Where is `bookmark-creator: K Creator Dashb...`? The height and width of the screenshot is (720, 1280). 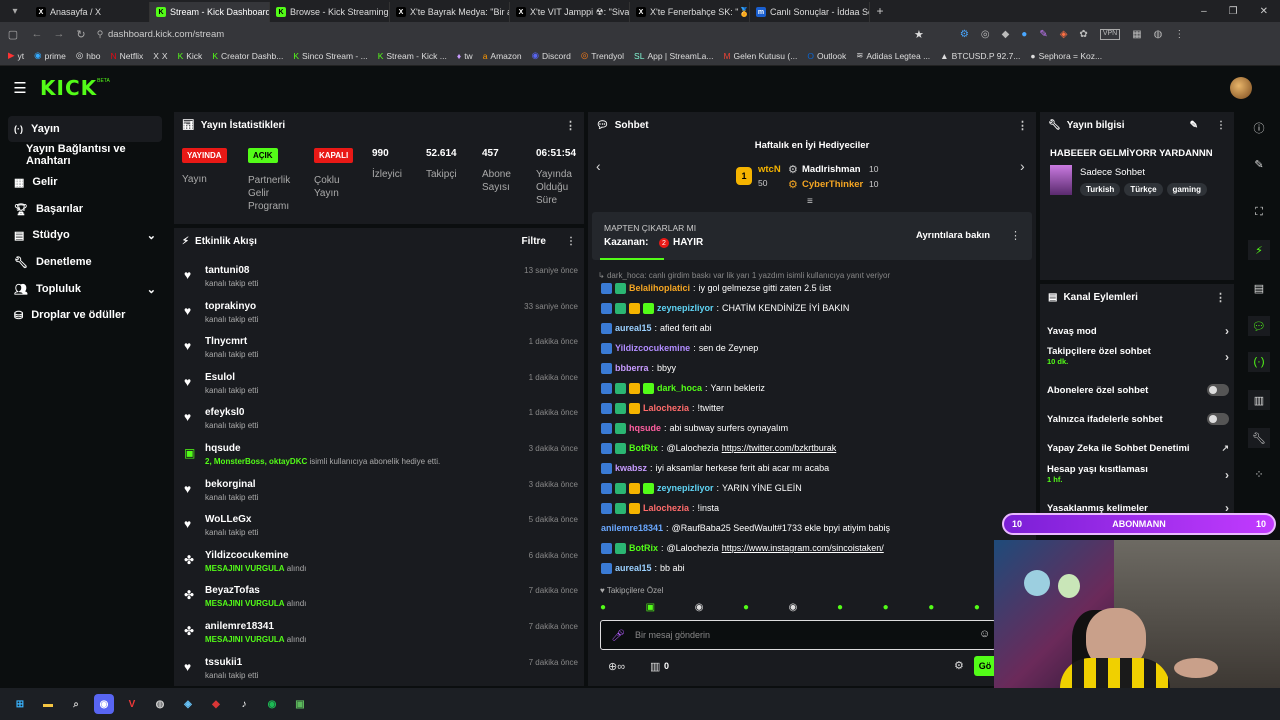
bookmark-creator: K Creator Dashb... is located at coordinates (247, 56).